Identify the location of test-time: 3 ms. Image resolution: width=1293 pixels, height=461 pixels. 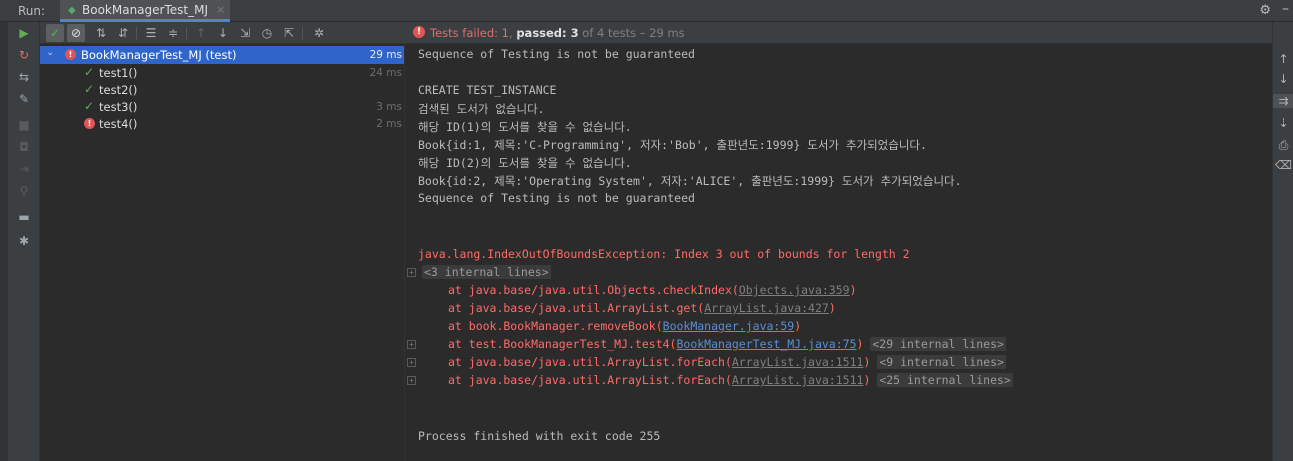
(389, 107).